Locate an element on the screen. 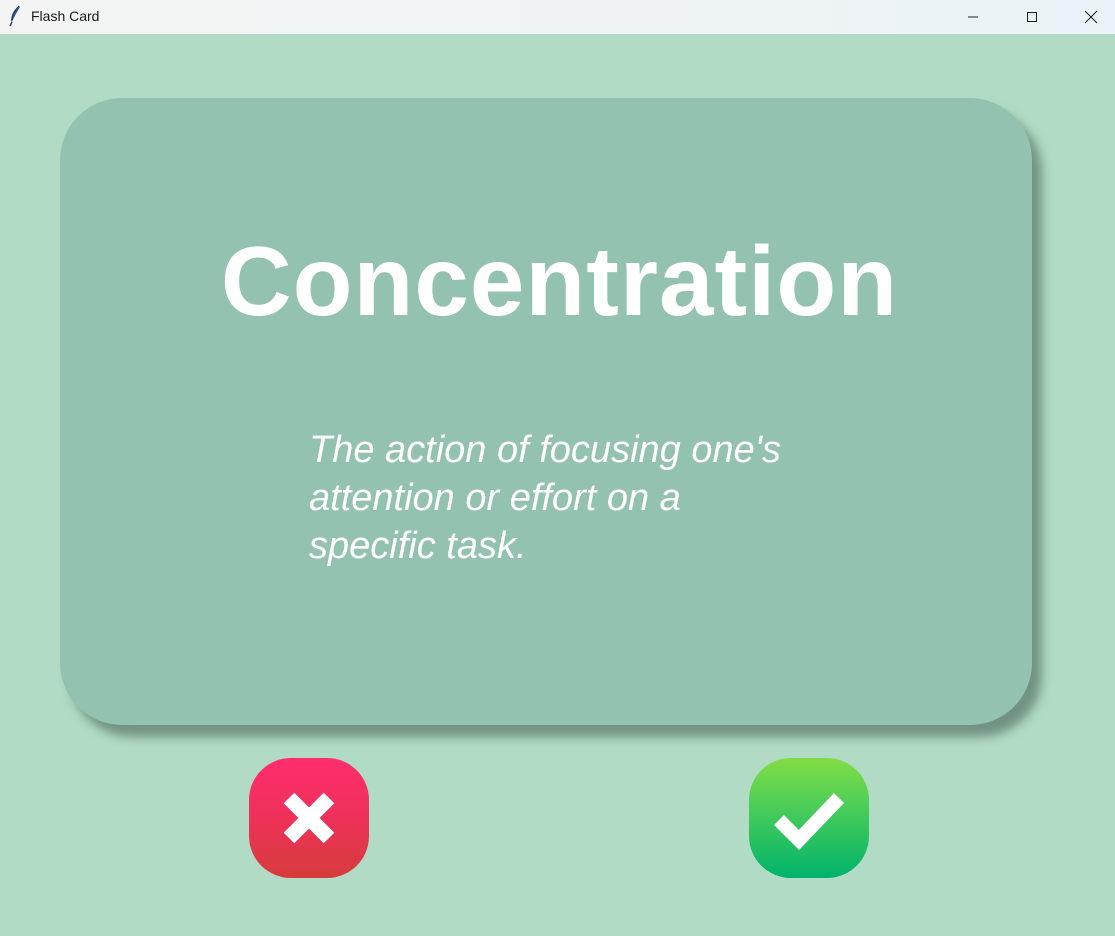  window-title: Flash Card is located at coordinates (65, 16).